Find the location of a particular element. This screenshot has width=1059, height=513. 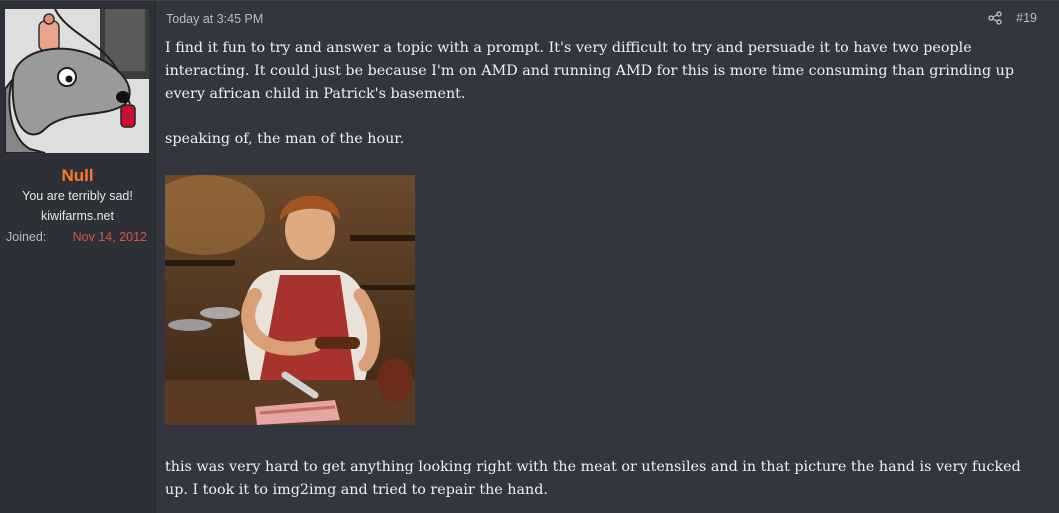

username: Null is located at coordinates (77, 176).